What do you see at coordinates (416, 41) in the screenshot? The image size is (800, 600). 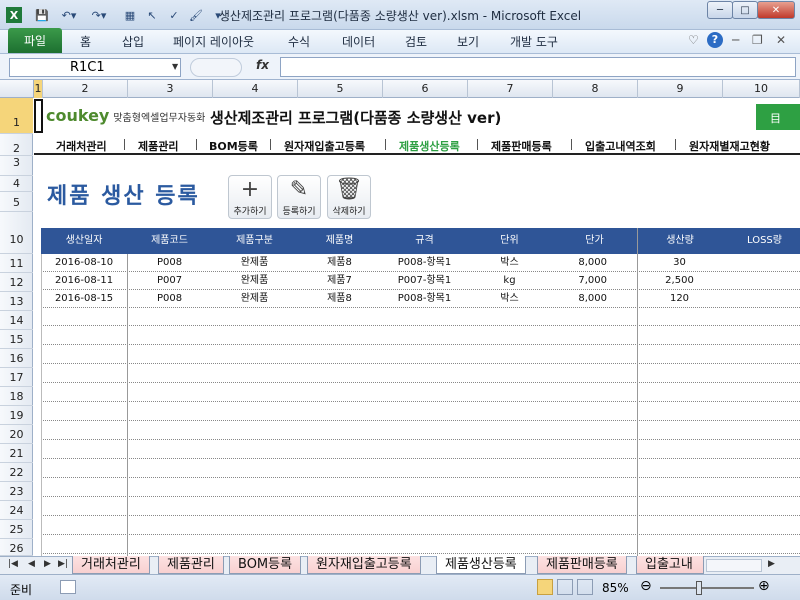 I see `tab-review: 검토` at bounding box center [416, 41].